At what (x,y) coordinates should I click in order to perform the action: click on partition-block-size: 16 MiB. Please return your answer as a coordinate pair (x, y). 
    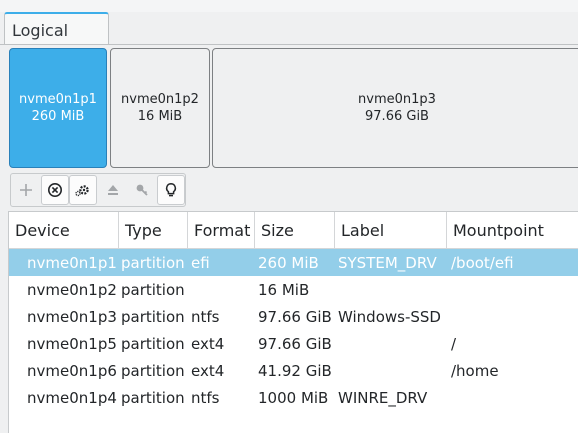
    Looking at the image, I should click on (160, 116).